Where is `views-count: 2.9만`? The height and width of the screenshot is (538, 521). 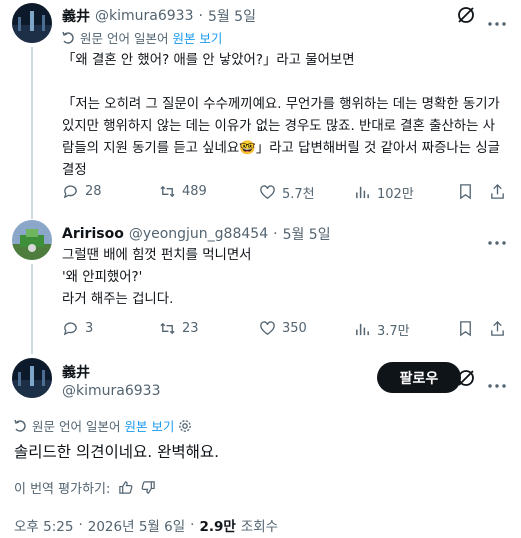 views-count: 2.9만 is located at coordinates (217, 527).